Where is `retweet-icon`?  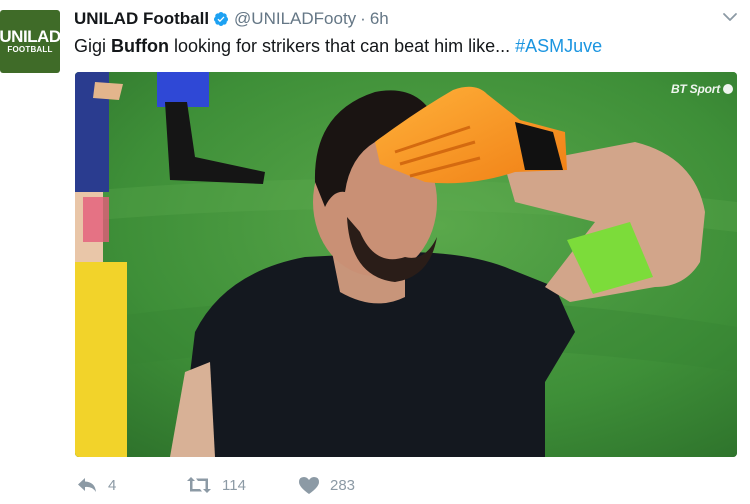 retweet-icon is located at coordinates (199, 485).